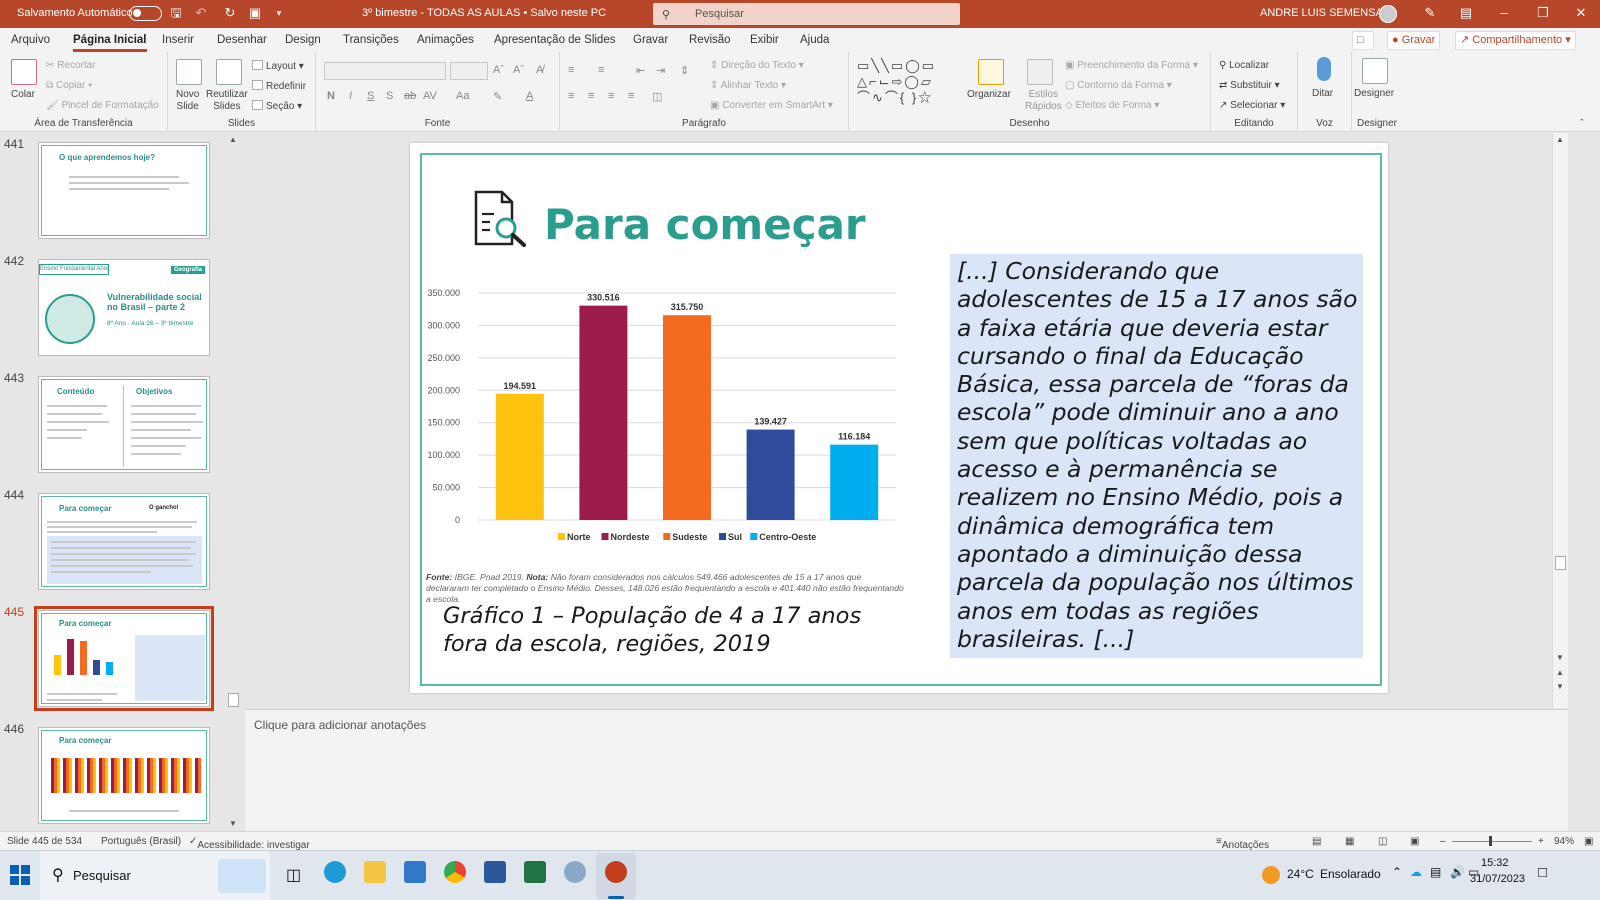 This screenshot has height=900, width=1600. I want to click on shape-fill-button: ▣ Preenchimento da Forma ▾, so click(1131, 65).